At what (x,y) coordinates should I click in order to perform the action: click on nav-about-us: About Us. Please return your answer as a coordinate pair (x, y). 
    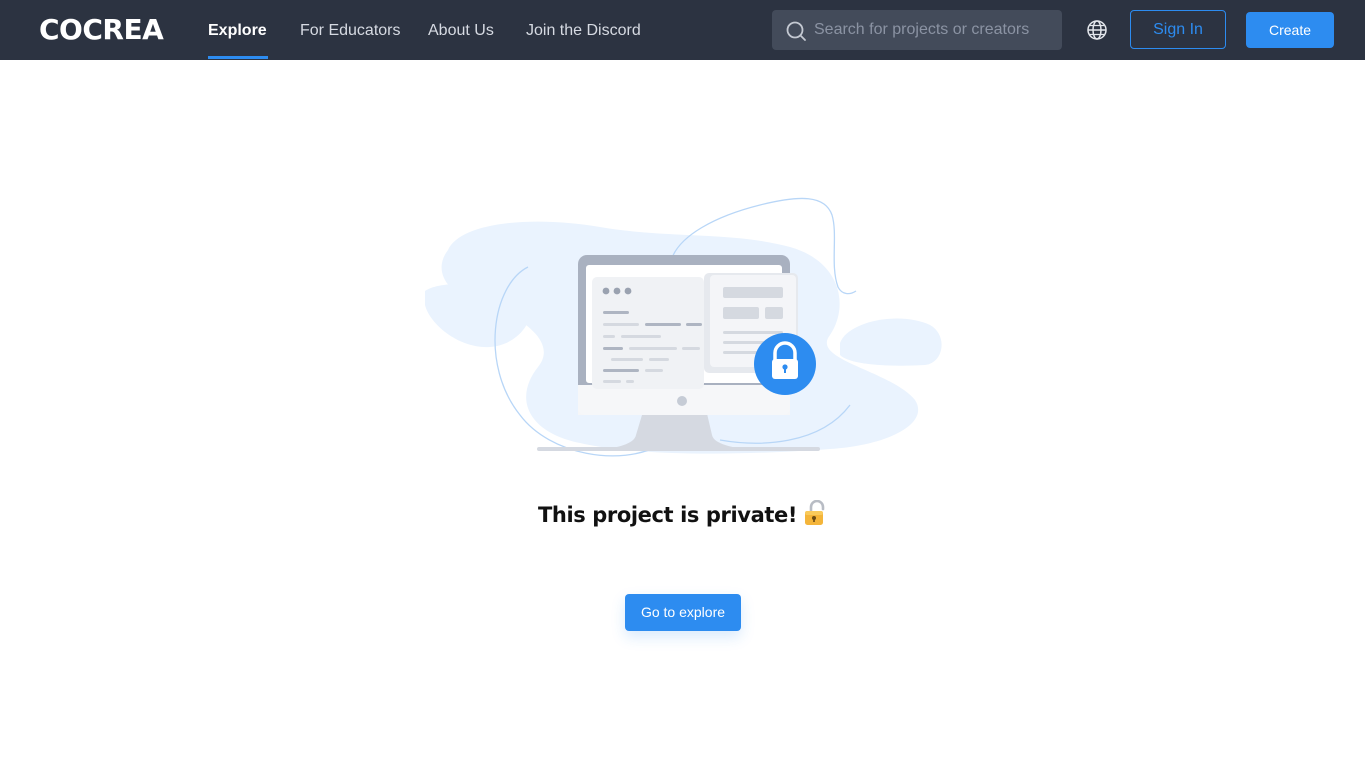
    Looking at the image, I should click on (461, 30).